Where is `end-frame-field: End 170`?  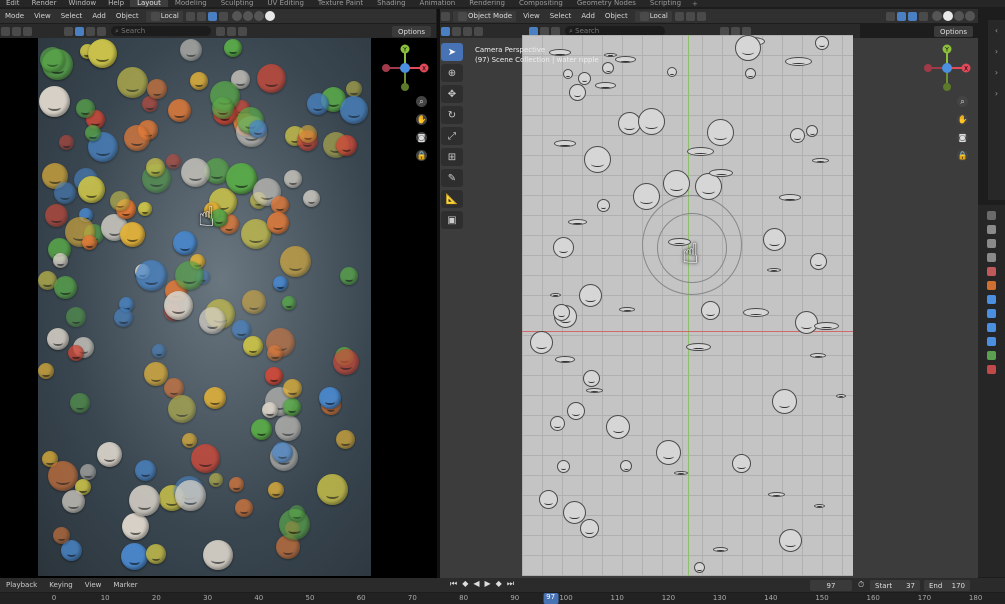 end-frame-field: End 170 is located at coordinates (947, 585).